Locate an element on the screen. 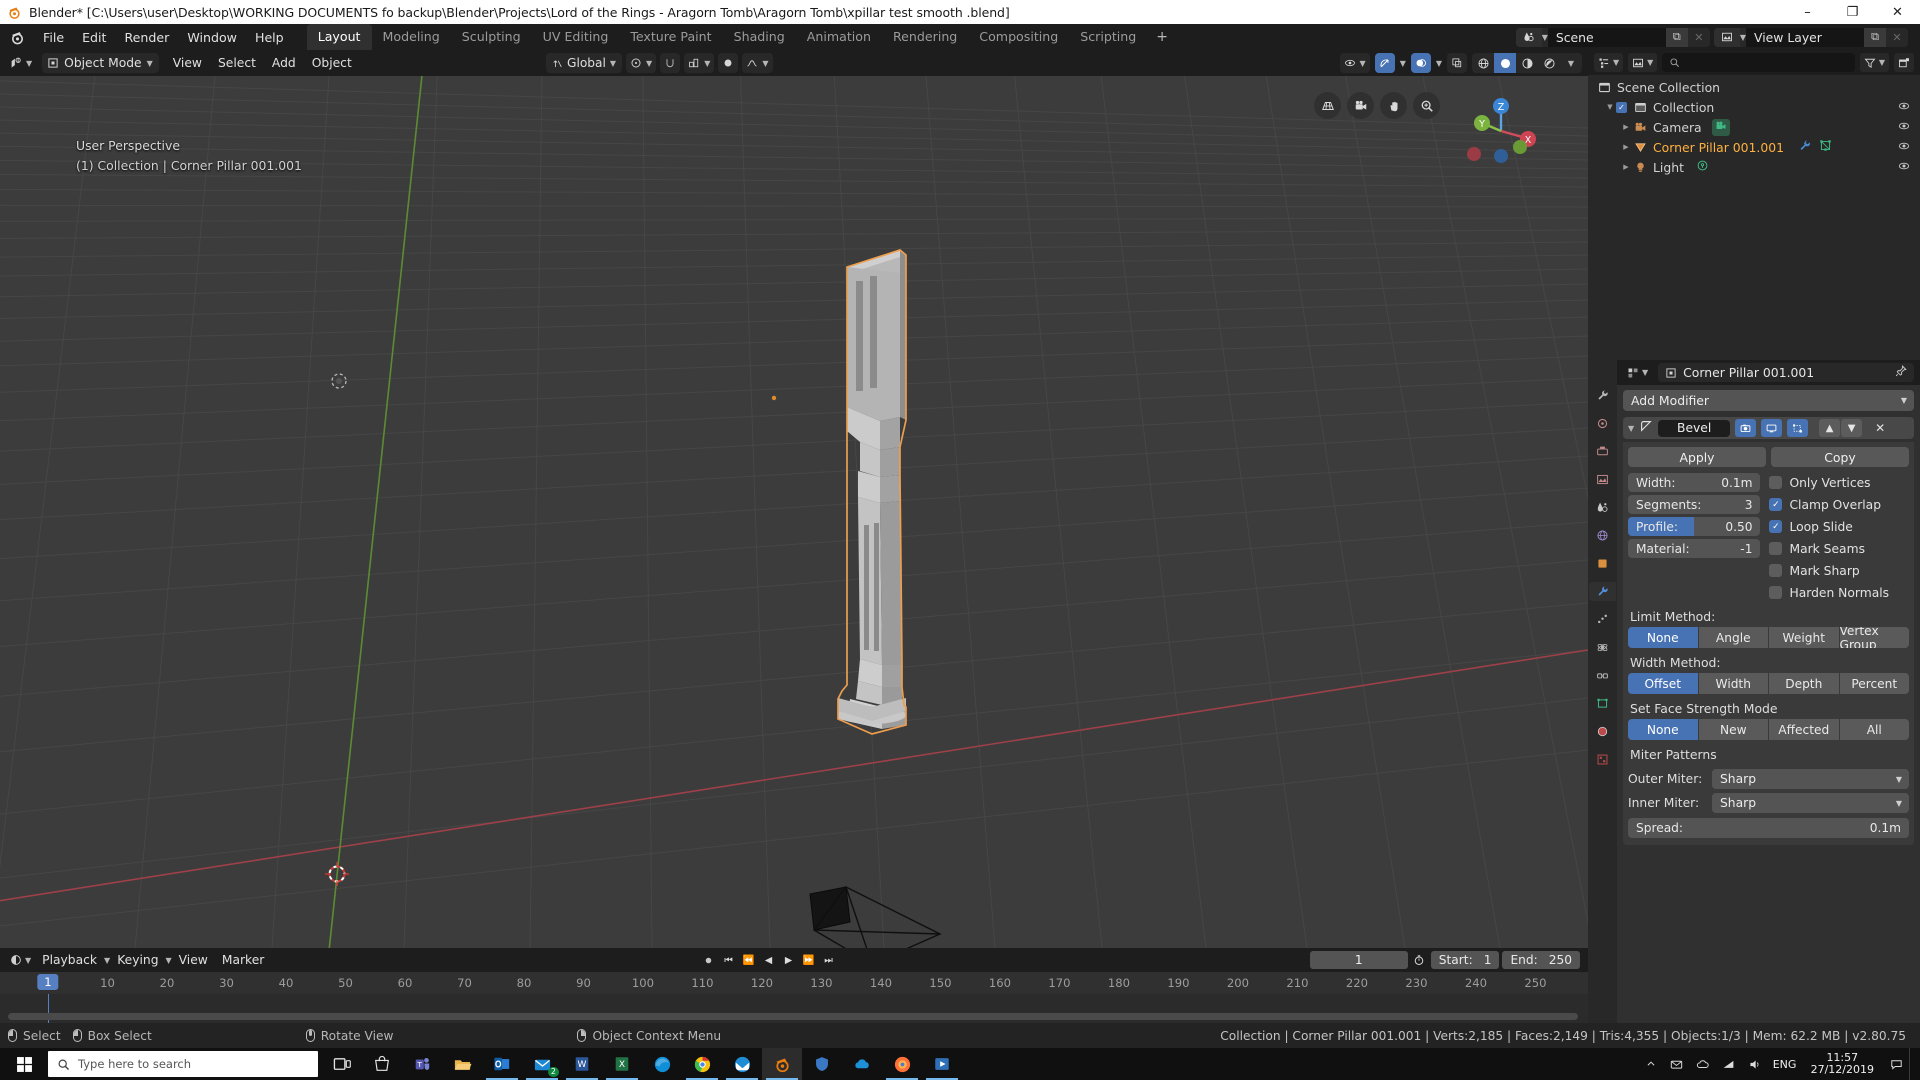 This screenshot has height=1080, width=1920. bevel-segments-field: Segments: 3 is located at coordinates (1694, 504).